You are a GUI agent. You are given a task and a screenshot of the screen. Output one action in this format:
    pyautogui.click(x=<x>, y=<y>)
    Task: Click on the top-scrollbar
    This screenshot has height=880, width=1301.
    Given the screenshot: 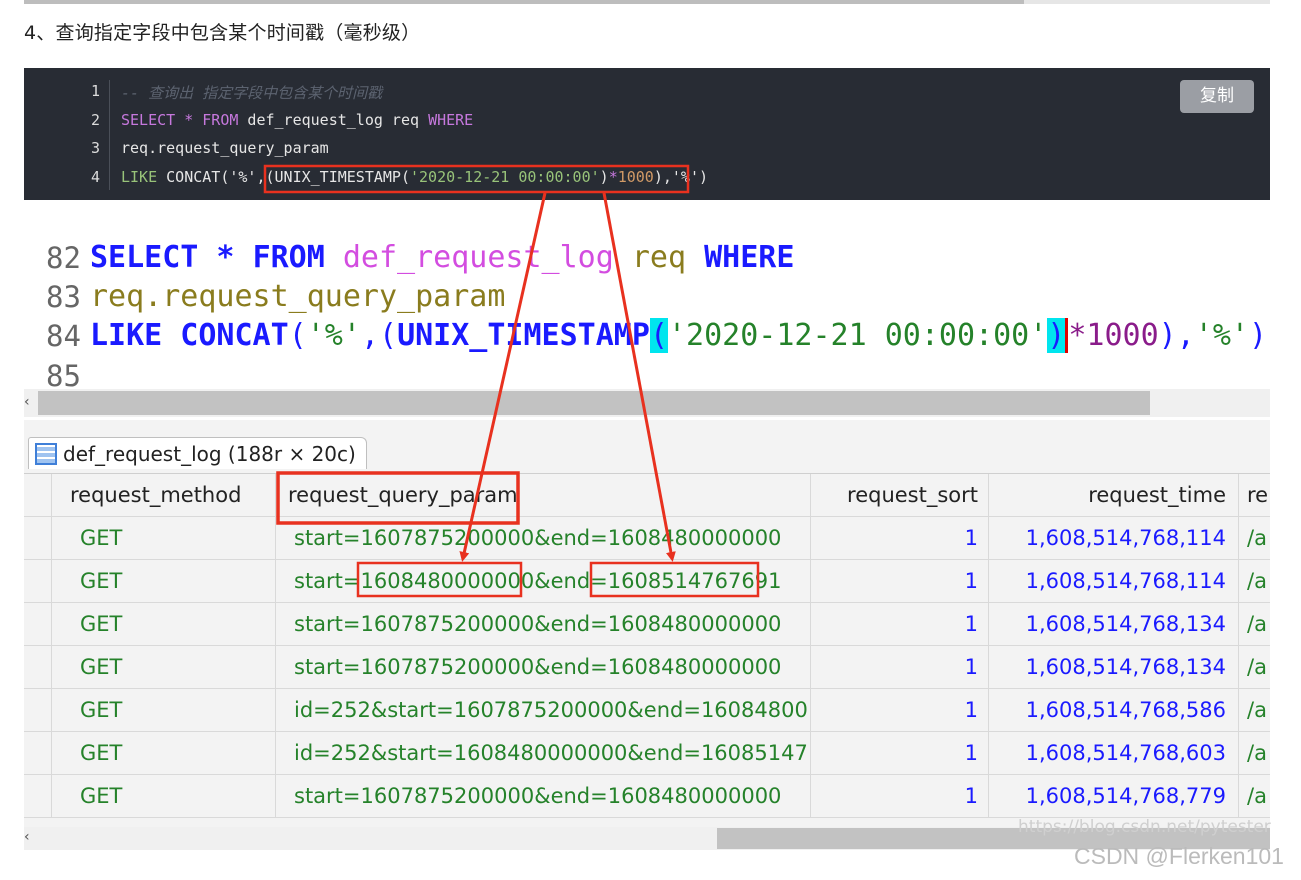 What is the action you would take?
    pyautogui.click(x=647, y=2)
    